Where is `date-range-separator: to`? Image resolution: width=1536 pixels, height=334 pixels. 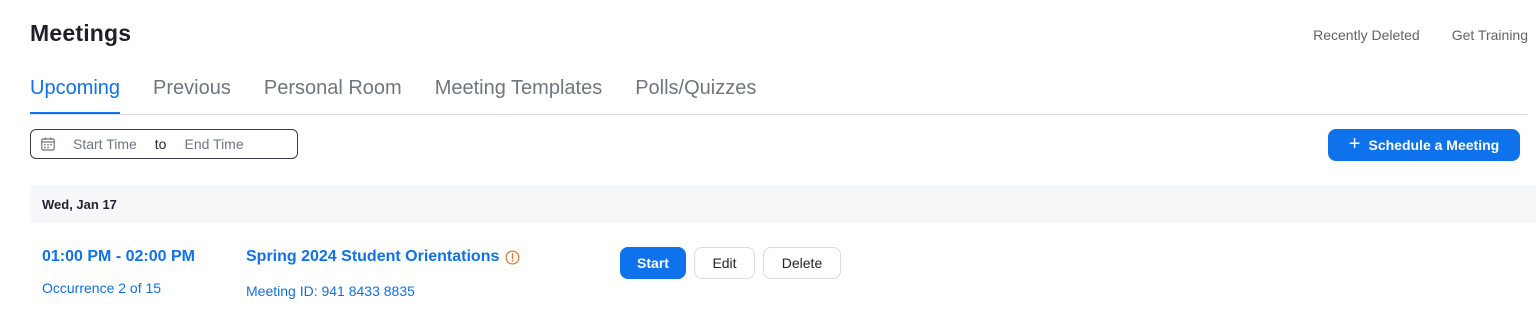 date-range-separator: to is located at coordinates (160, 144).